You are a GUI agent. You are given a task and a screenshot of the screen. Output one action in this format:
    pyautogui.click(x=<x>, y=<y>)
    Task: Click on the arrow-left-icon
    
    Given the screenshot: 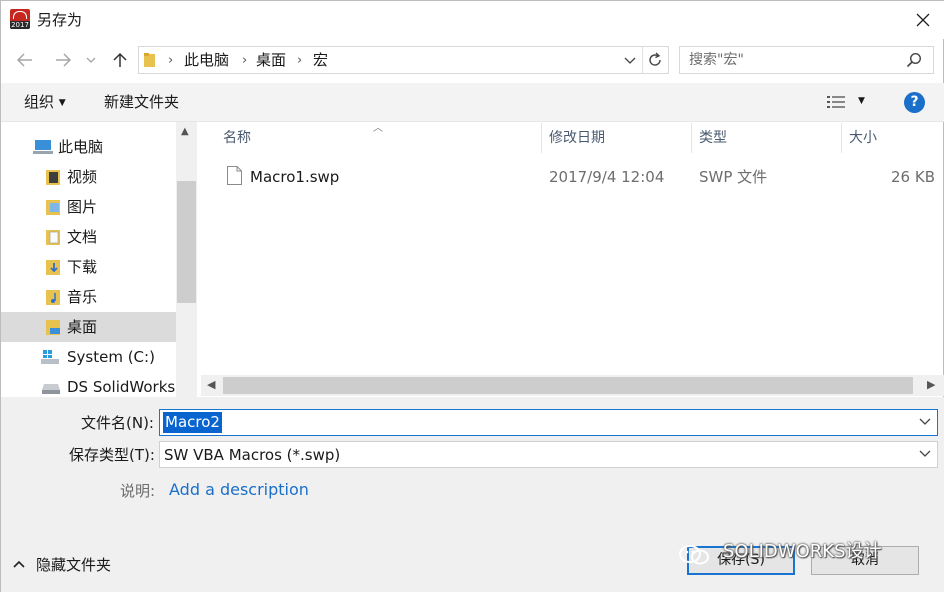 What is the action you would take?
    pyautogui.click(x=24, y=60)
    